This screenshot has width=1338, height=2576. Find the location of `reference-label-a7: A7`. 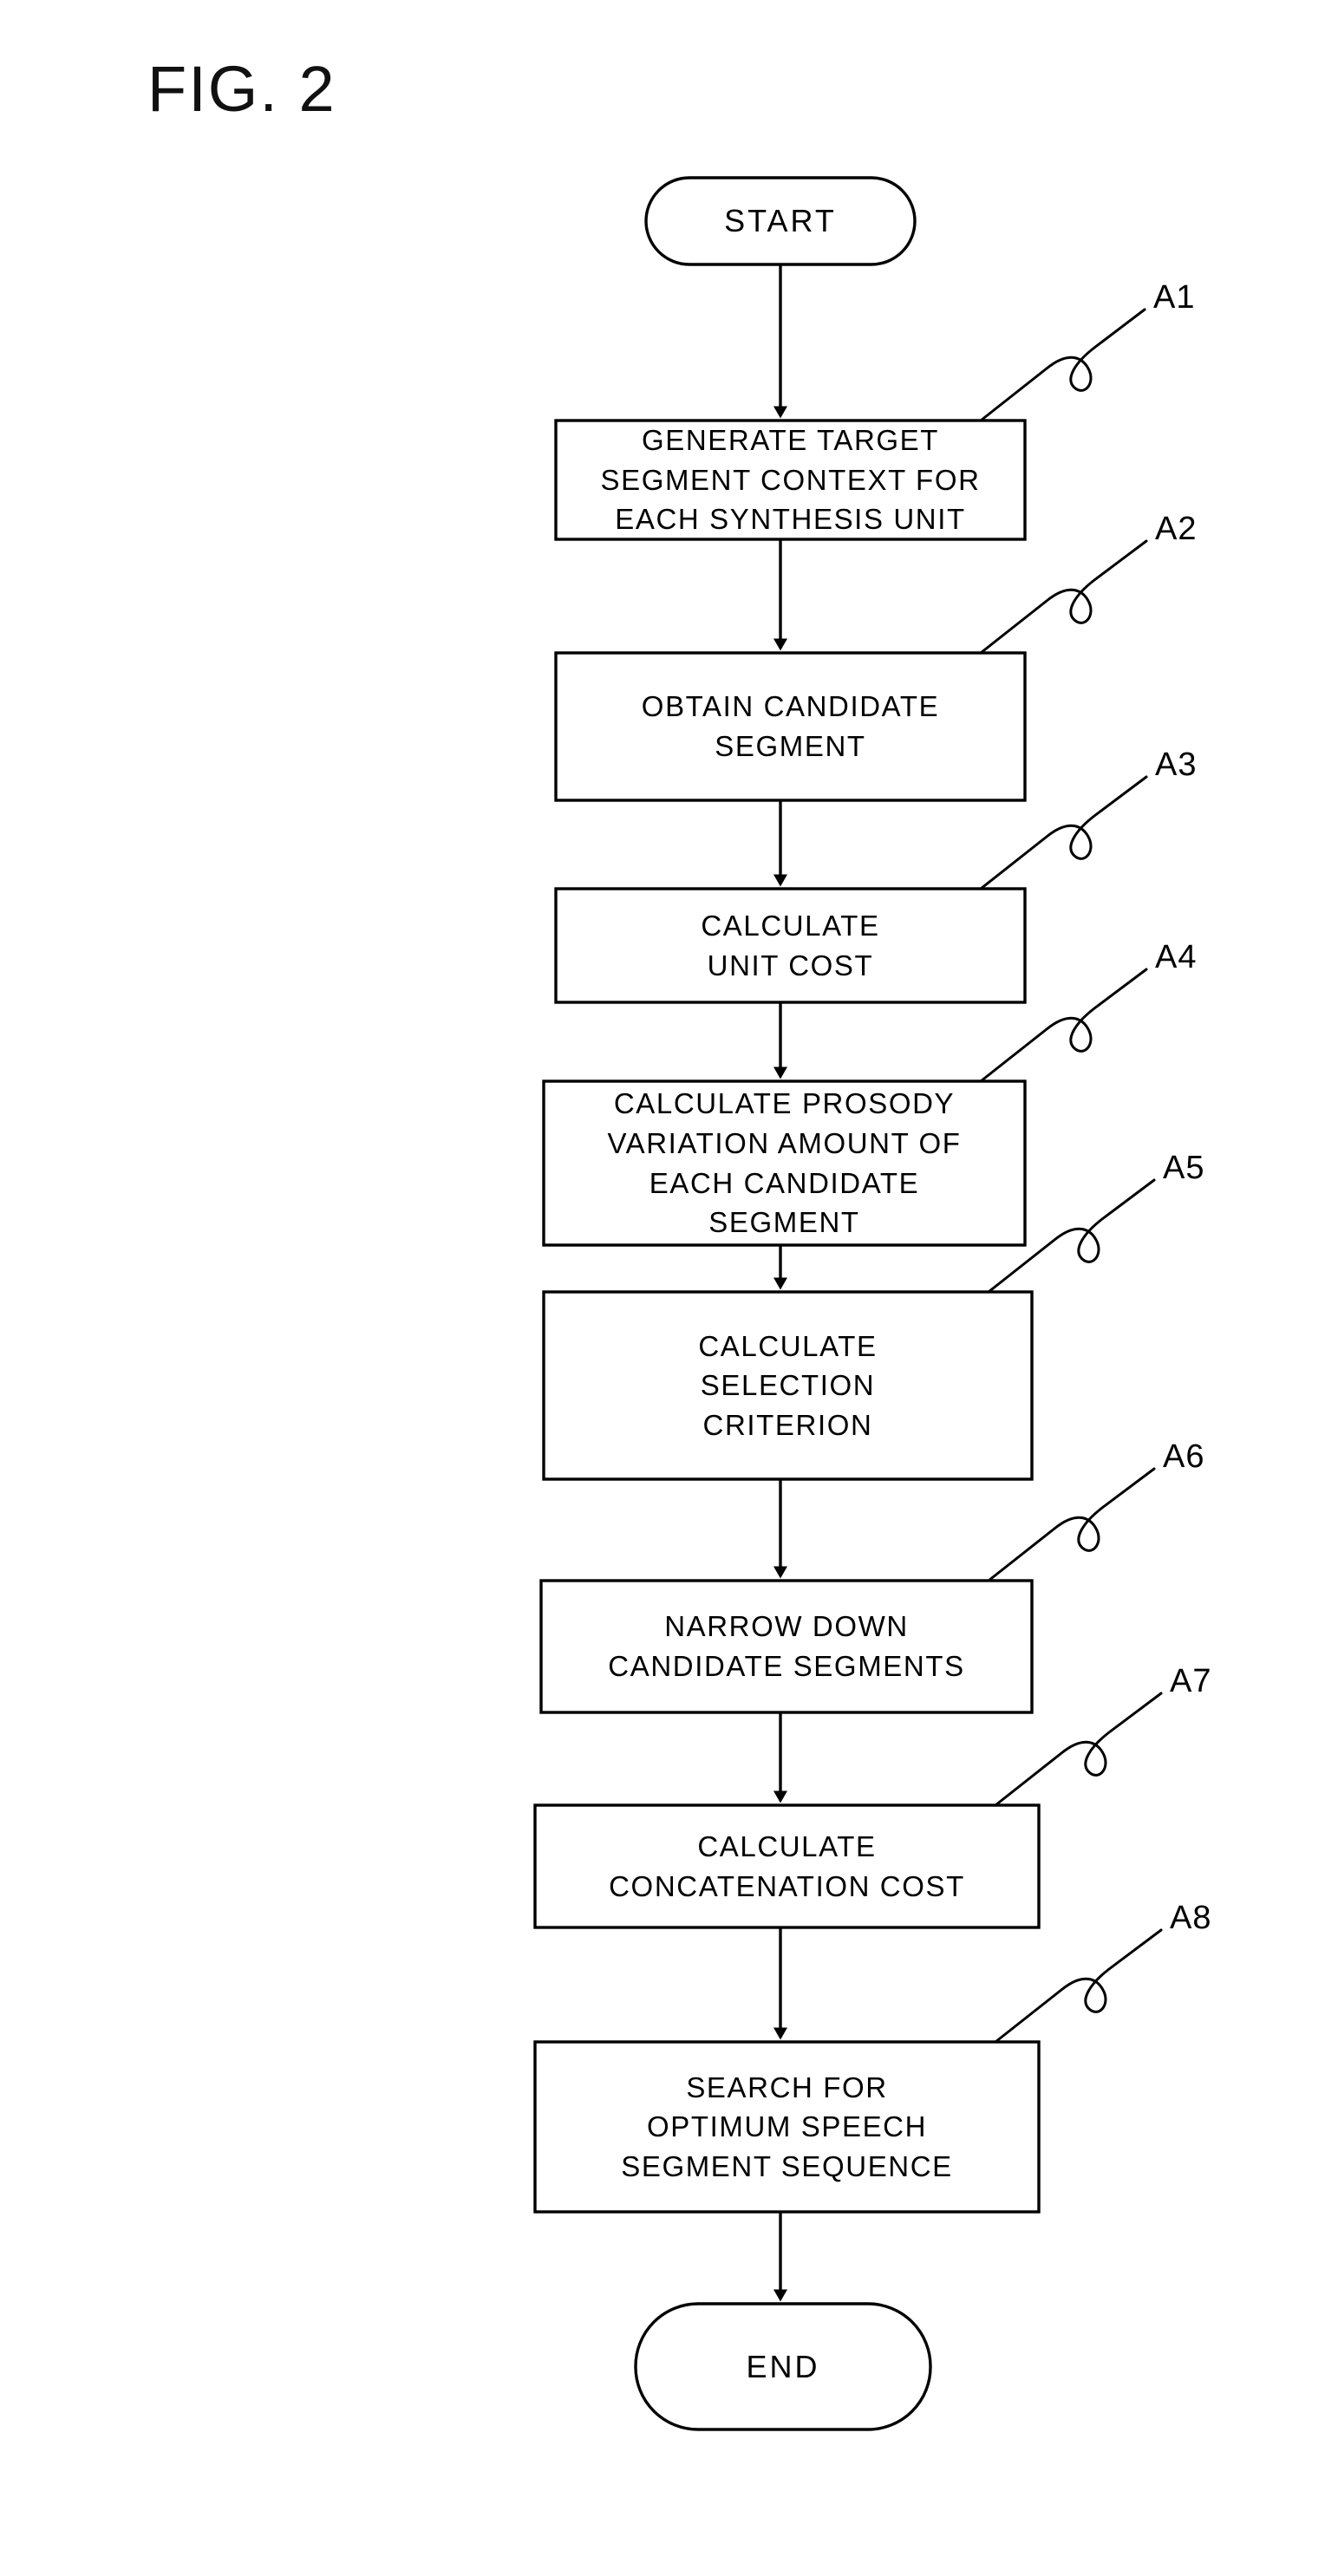

reference-label-a7: A7 is located at coordinates (1191, 1681).